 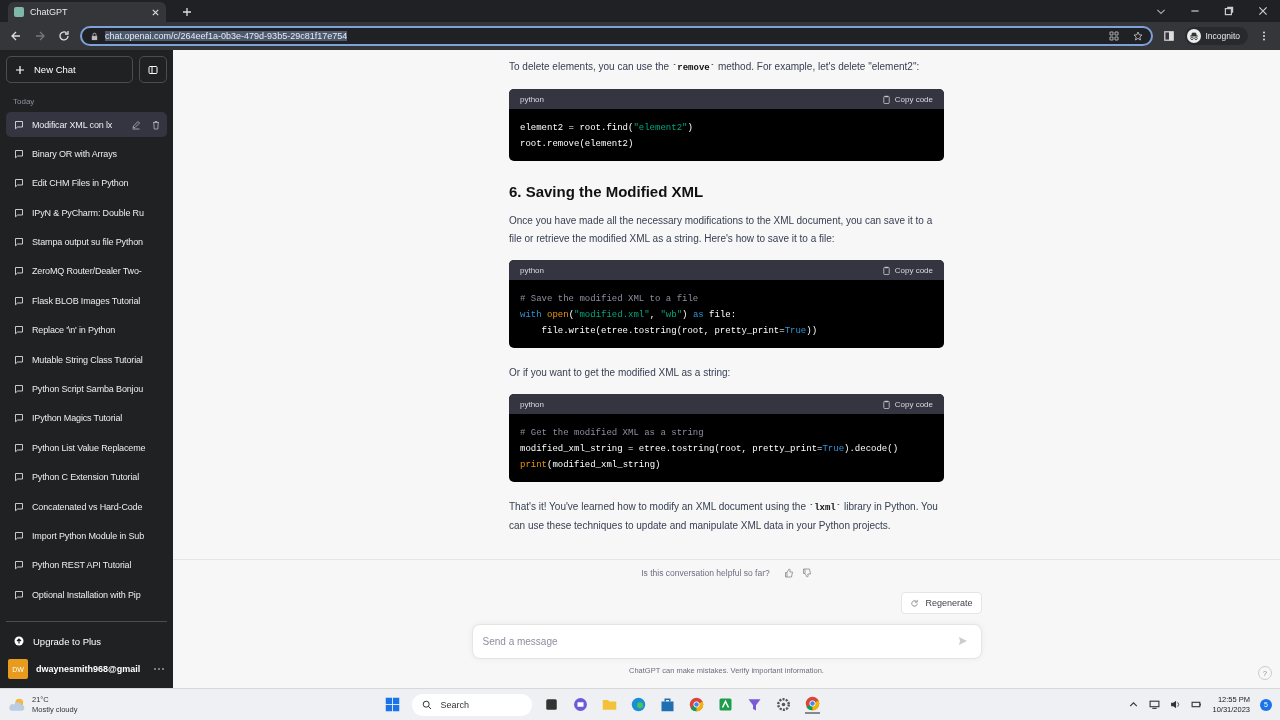 I want to click on chat-history-item: Python C Extension Tutorial, so click(x=86, y=477).